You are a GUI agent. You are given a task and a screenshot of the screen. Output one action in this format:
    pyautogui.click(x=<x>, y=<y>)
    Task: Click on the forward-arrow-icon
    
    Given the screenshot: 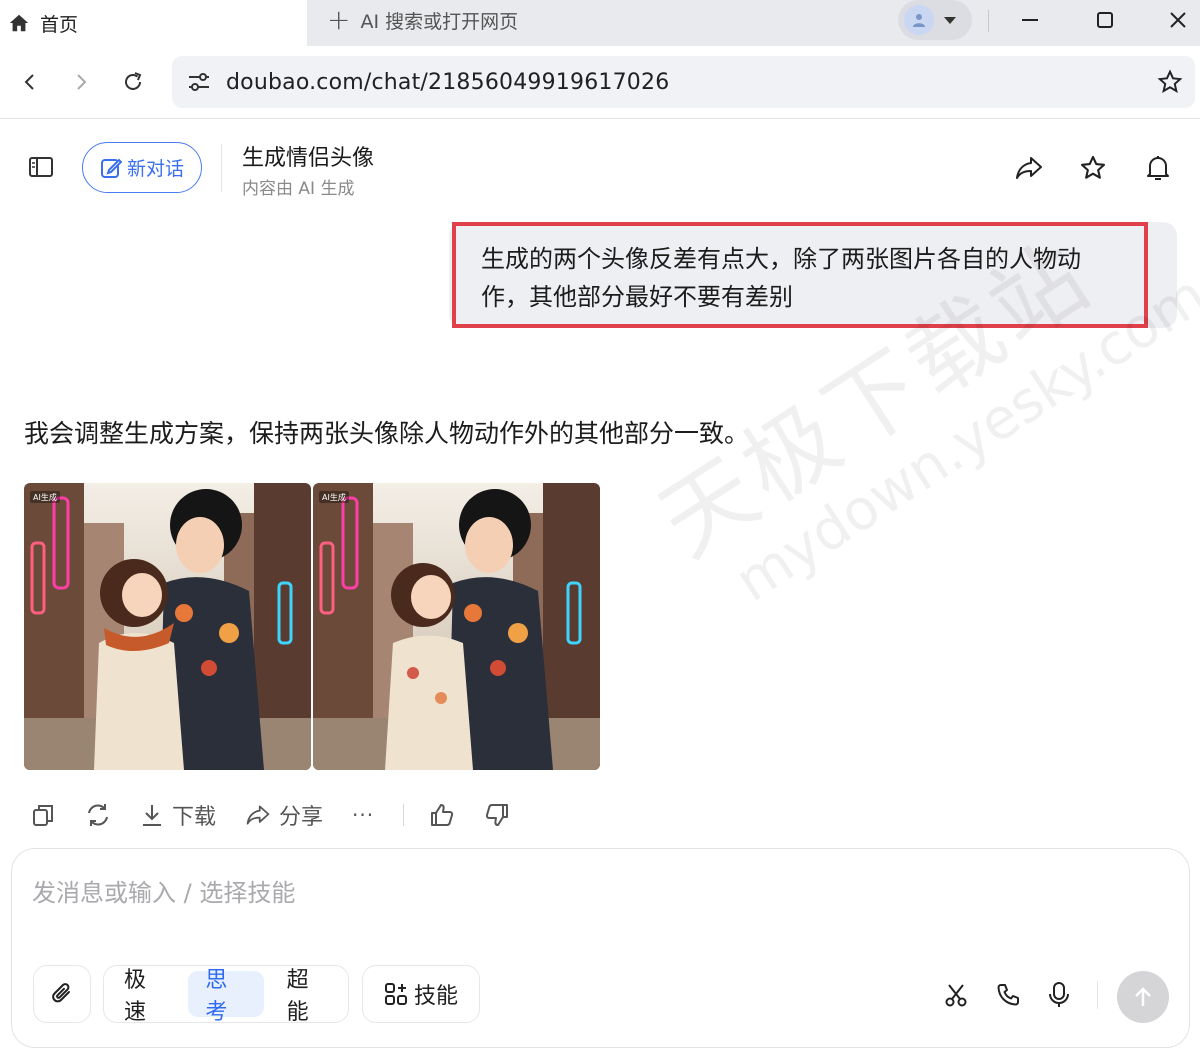 What is the action you would take?
    pyautogui.click(x=82, y=82)
    